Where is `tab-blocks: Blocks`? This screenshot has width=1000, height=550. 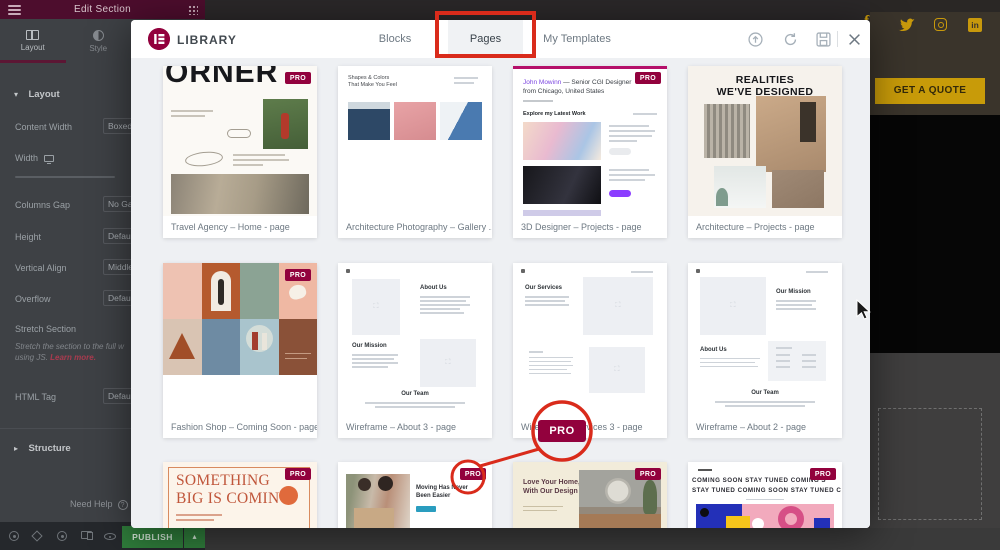
tab-blocks: Blocks is located at coordinates (395, 39).